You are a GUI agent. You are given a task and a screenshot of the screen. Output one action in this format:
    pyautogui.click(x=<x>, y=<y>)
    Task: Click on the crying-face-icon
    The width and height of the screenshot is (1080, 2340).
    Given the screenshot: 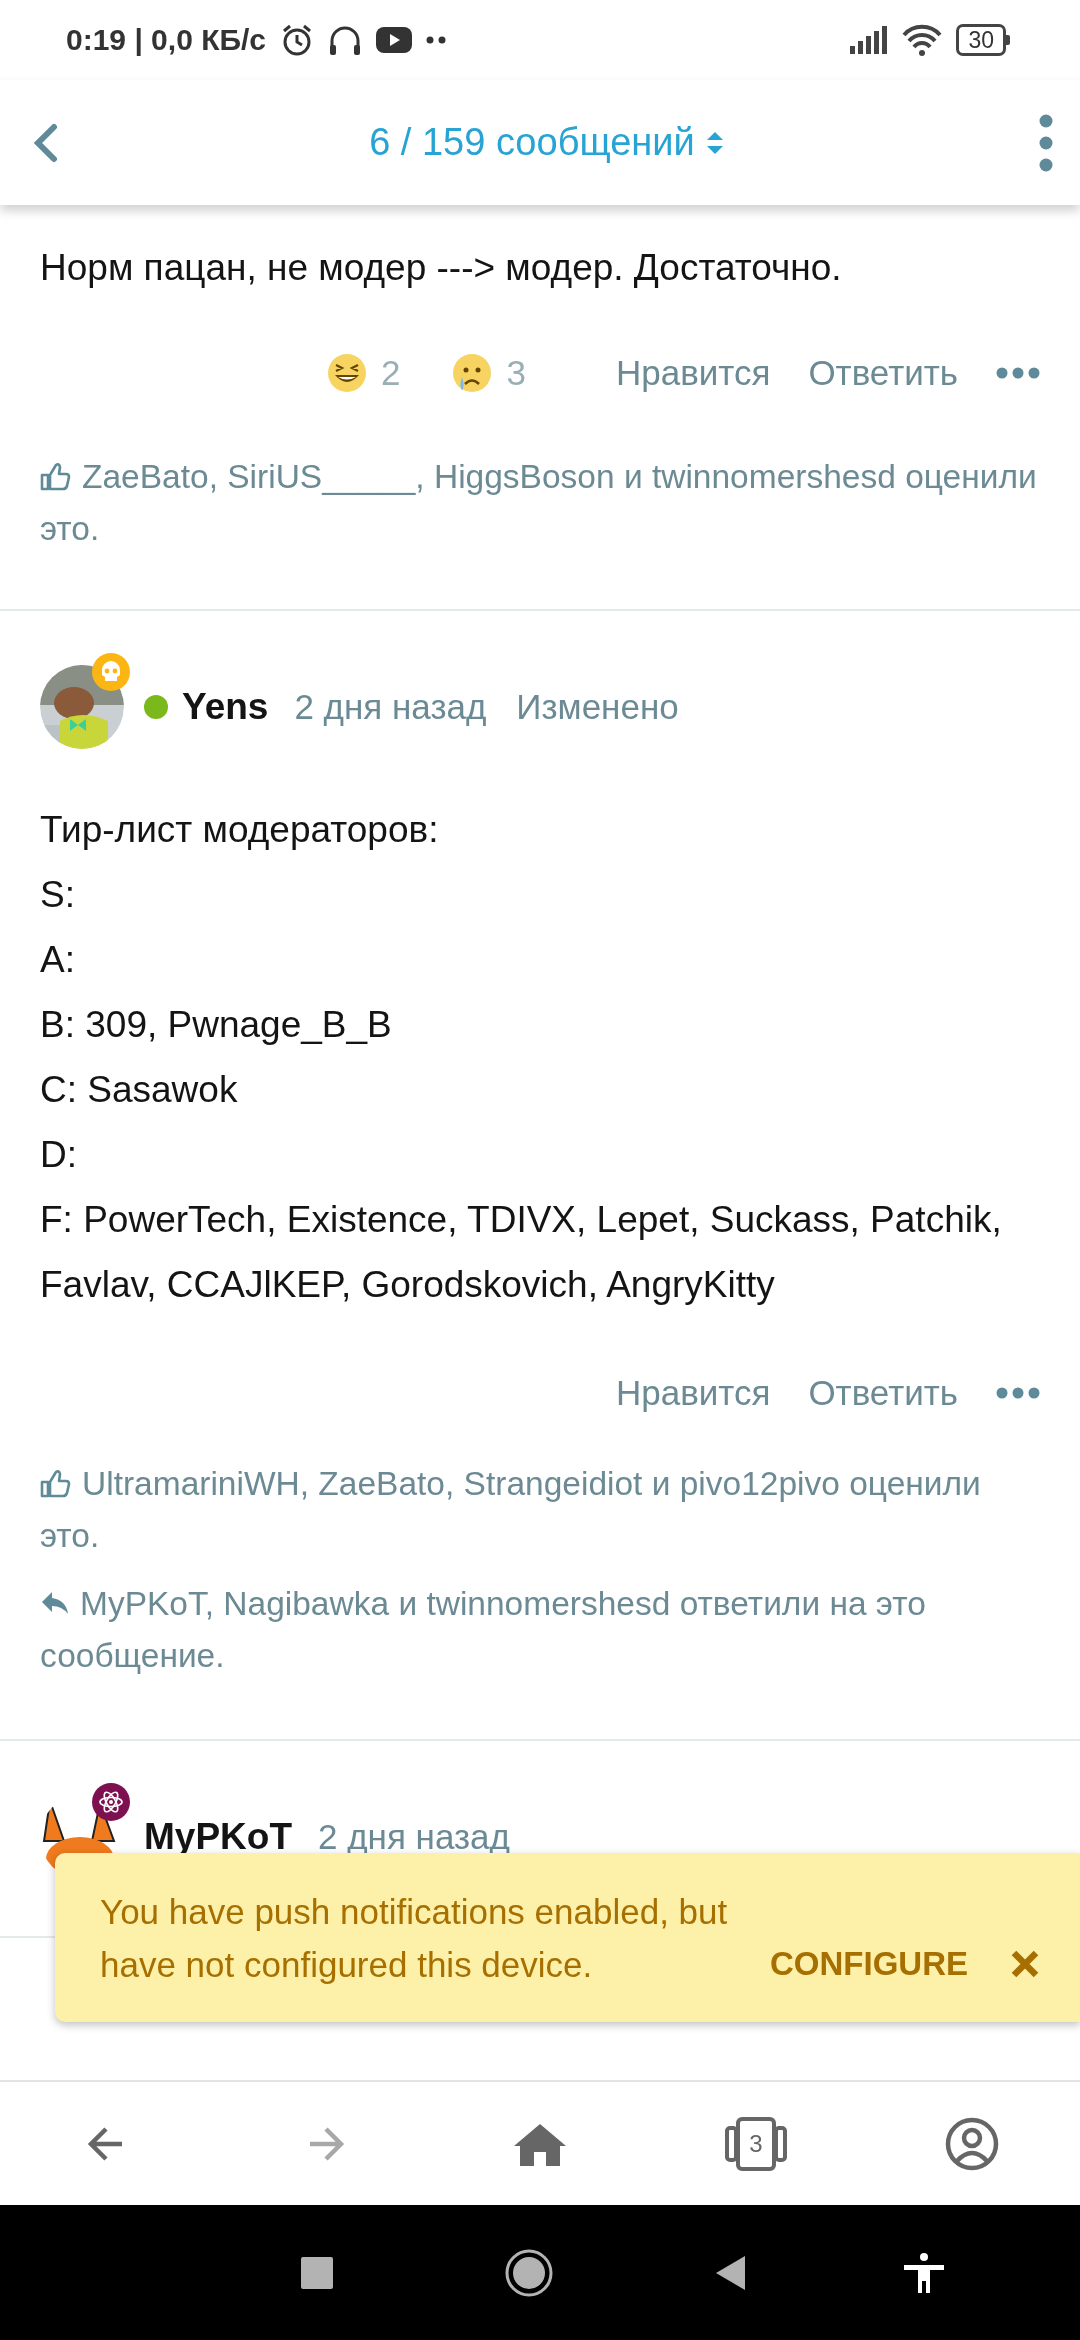 What is the action you would take?
    pyautogui.click(x=472, y=373)
    